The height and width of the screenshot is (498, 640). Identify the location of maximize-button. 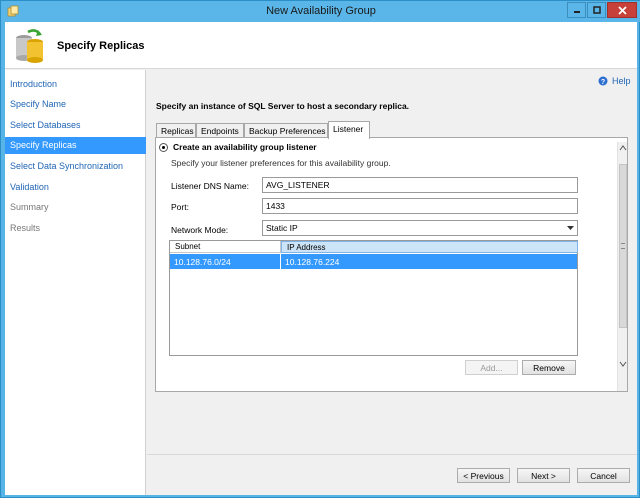
(596, 10).